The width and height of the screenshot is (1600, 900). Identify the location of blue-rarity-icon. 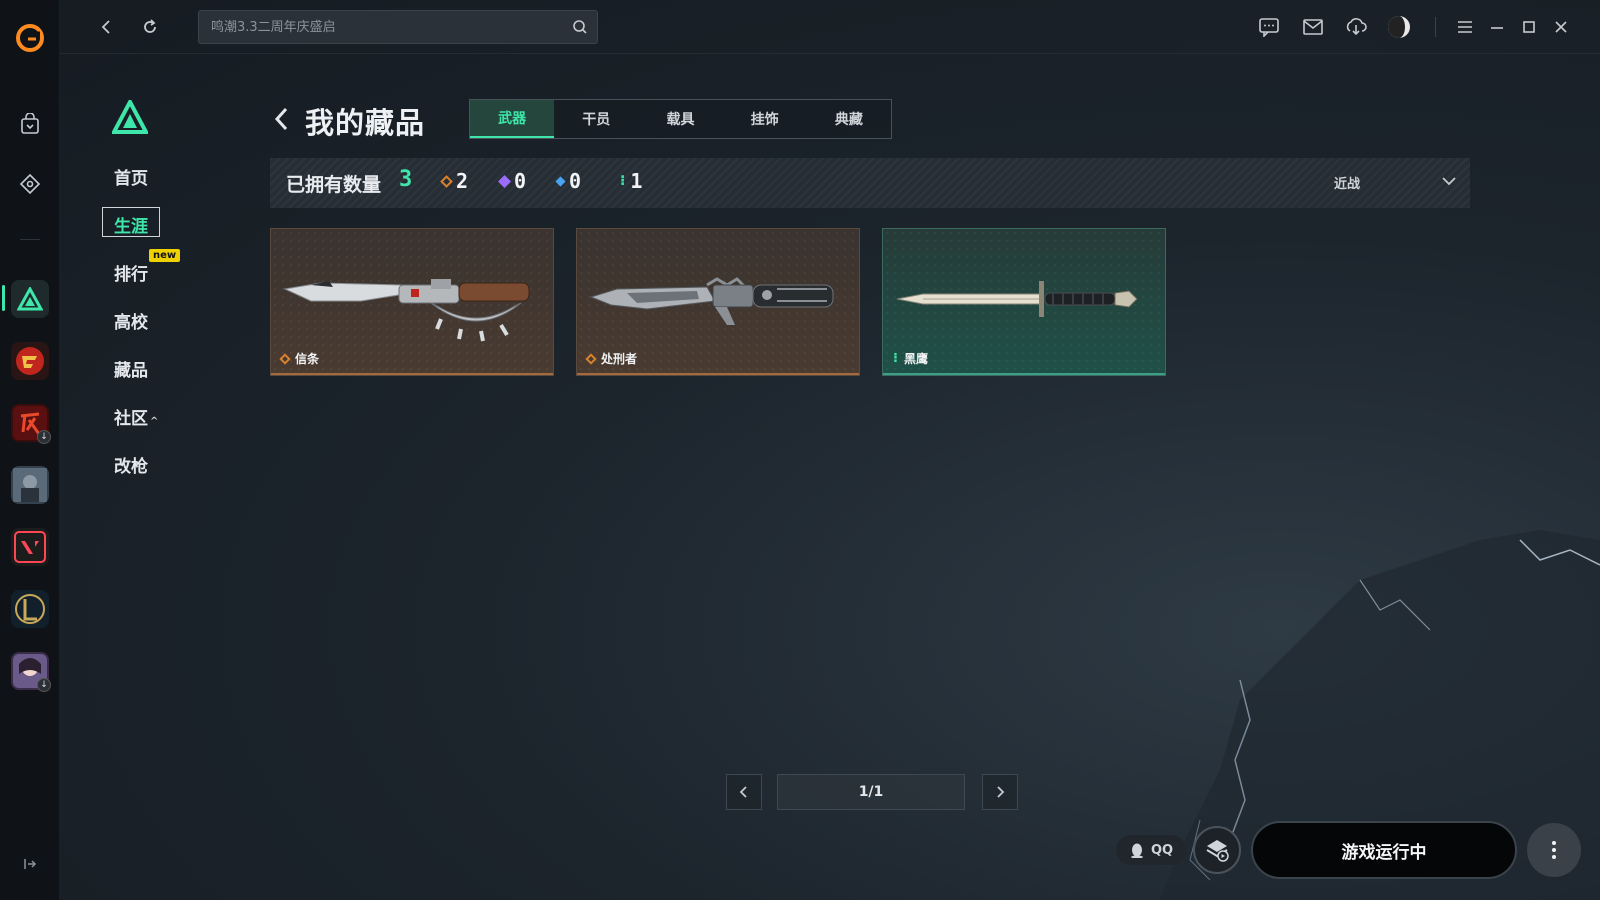
(560, 181).